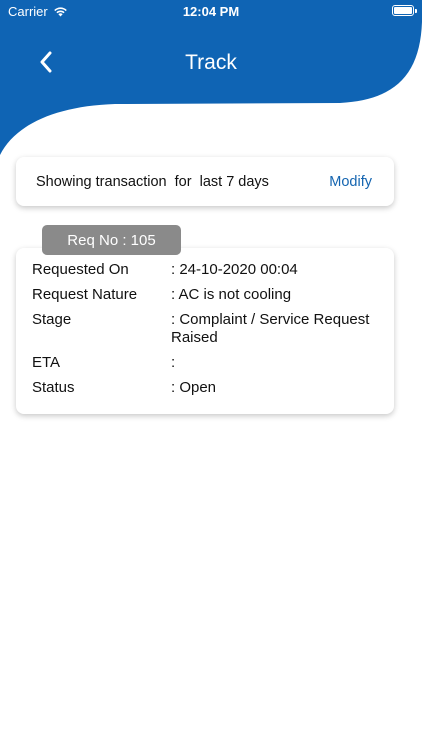 This screenshot has height=750, width=422. What do you see at coordinates (111, 240) in the screenshot?
I see `request-number-badge: Req No : 105` at bounding box center [111, 240].